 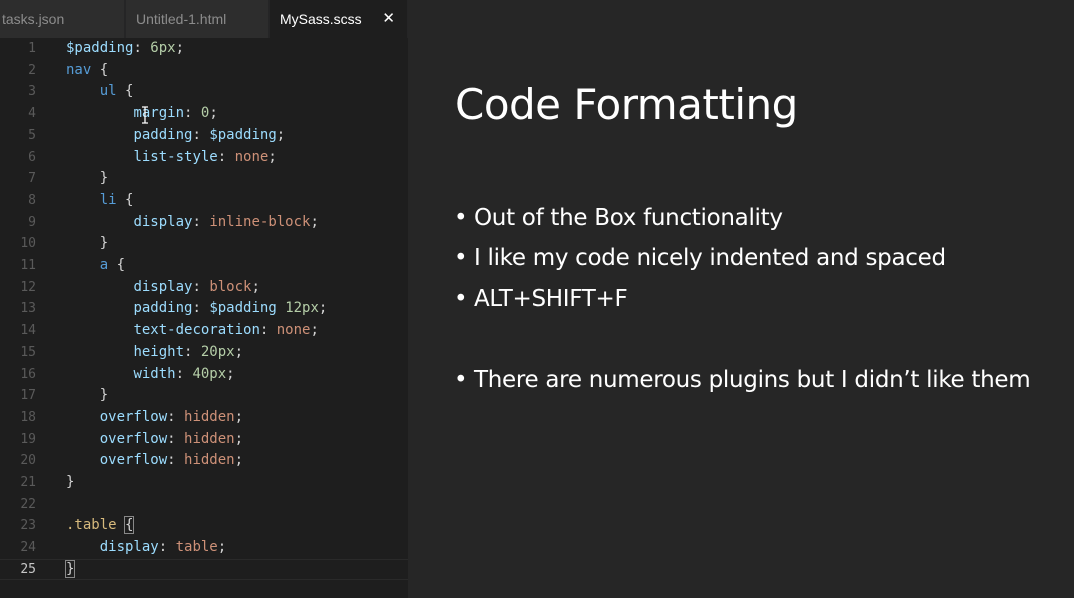 I want to click on tab-label: MySass.scss, so click(x=321, y=19).